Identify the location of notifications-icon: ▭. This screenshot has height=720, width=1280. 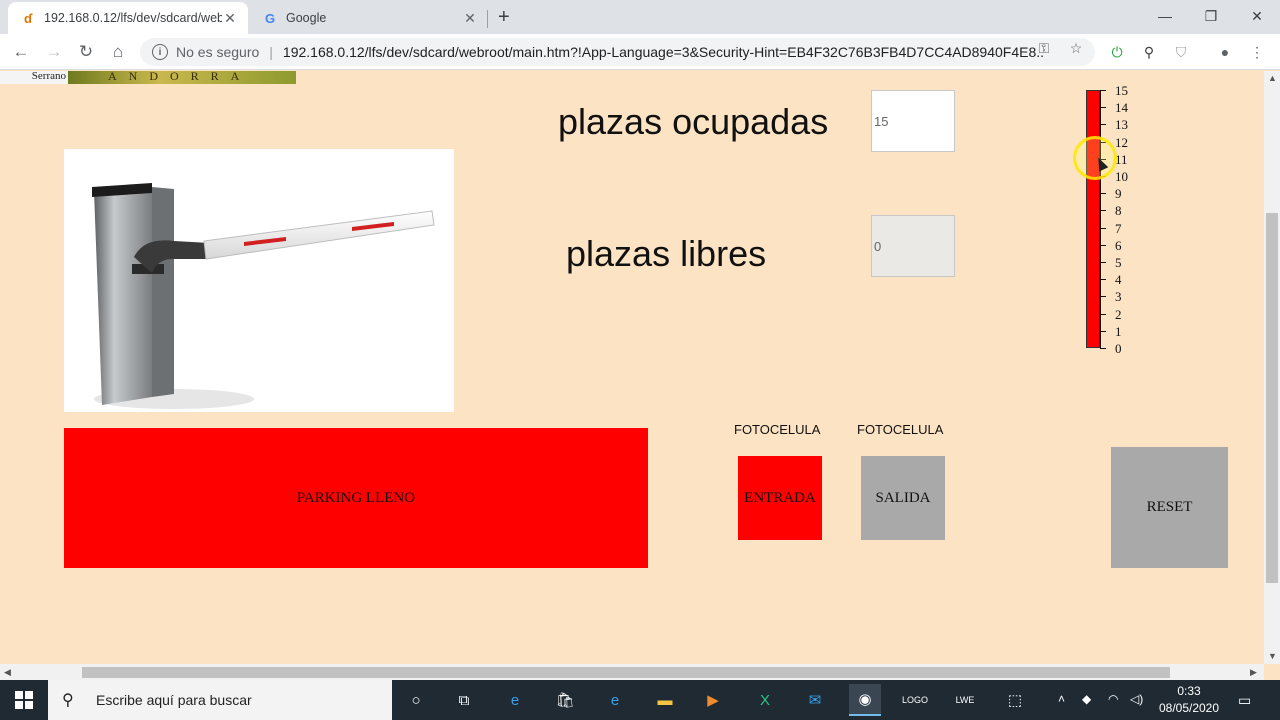
(1244, 700).